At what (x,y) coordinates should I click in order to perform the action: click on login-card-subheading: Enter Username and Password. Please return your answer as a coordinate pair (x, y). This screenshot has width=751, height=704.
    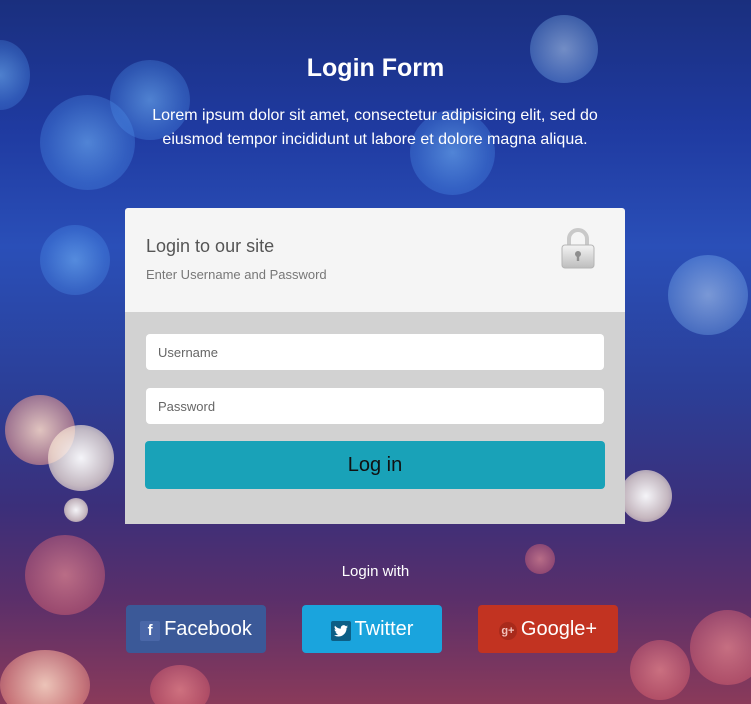
    Looking at the image, I should click on (236, 274).